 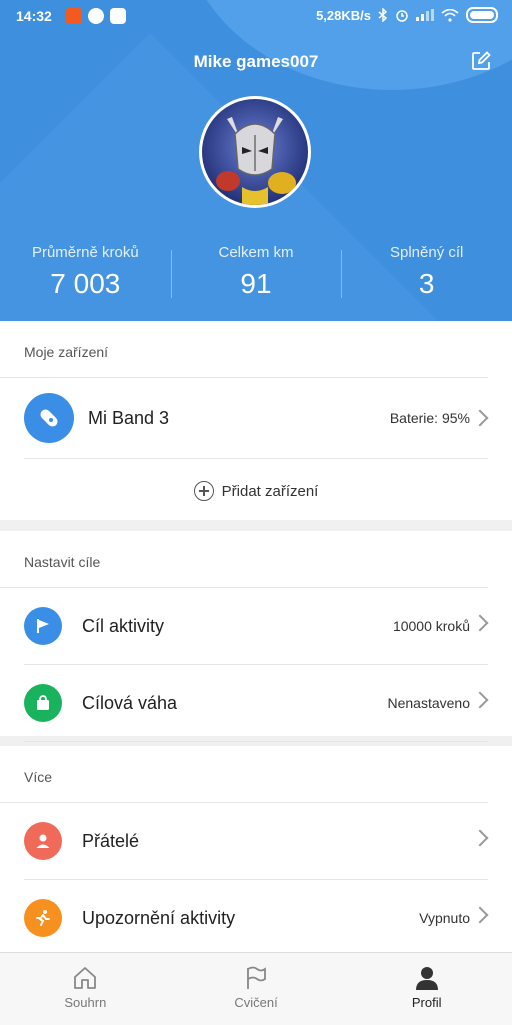 I want to click on activity-goal-value: 10000 kroků, so click(x=431, y=626).